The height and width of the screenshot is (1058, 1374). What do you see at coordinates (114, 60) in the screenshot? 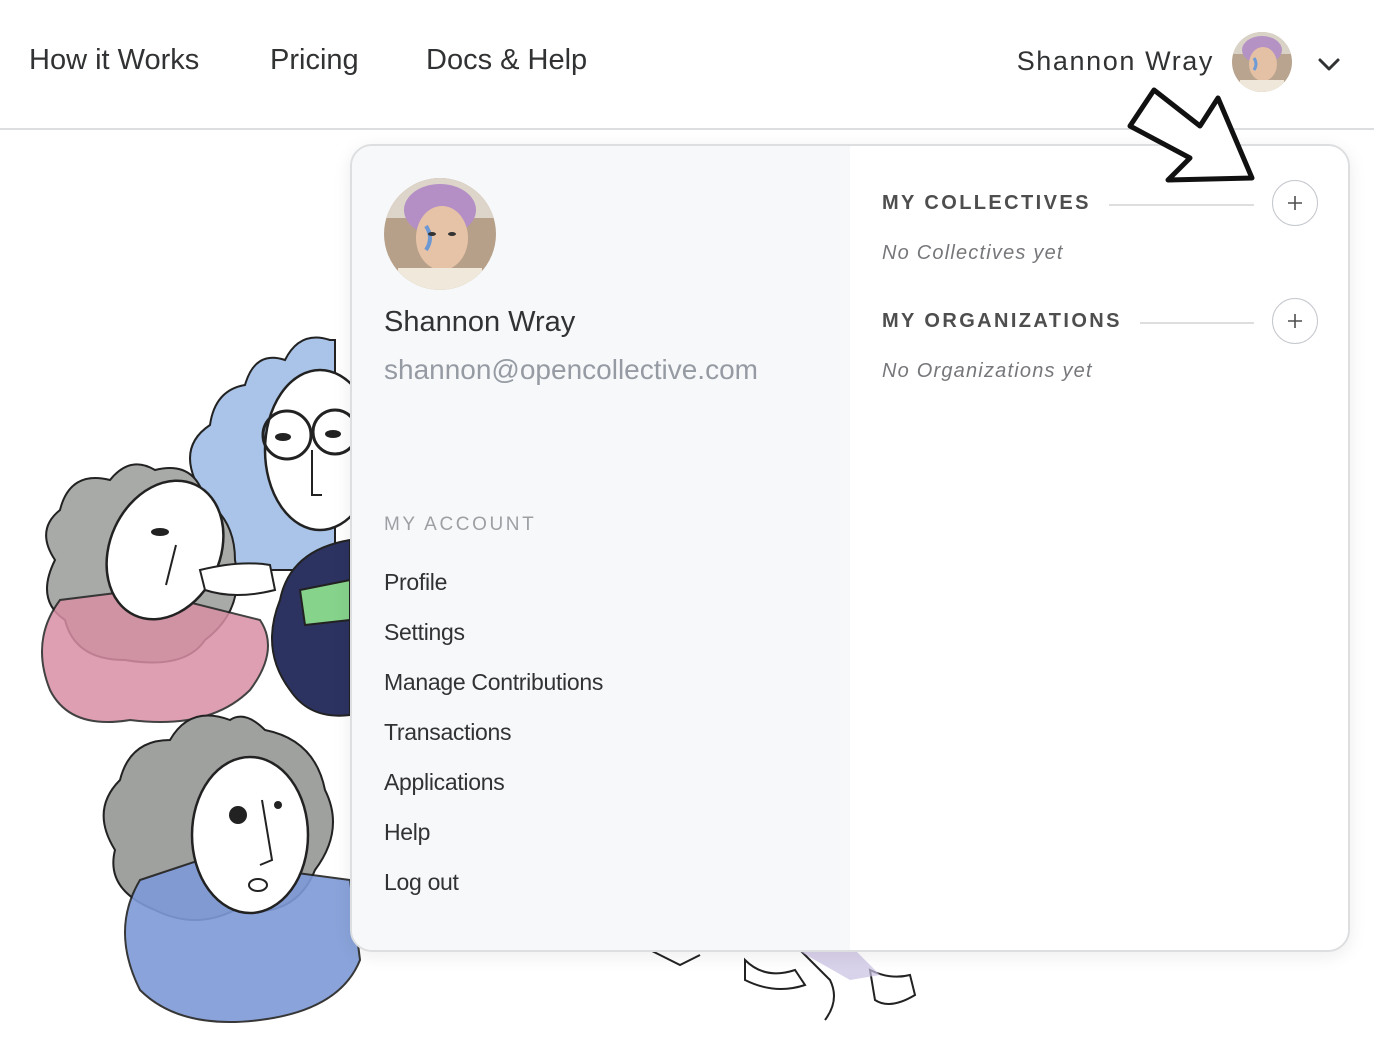
I see `nav-link-how-it-works: How it Works` at bounding box center [114, 60].